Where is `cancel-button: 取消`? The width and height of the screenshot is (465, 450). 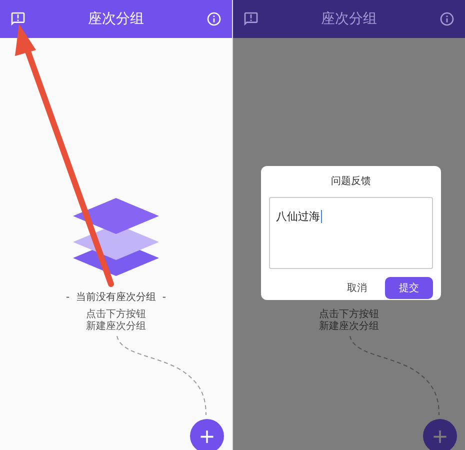
cancel-button: 取消 is located at coordinates (357, 288).